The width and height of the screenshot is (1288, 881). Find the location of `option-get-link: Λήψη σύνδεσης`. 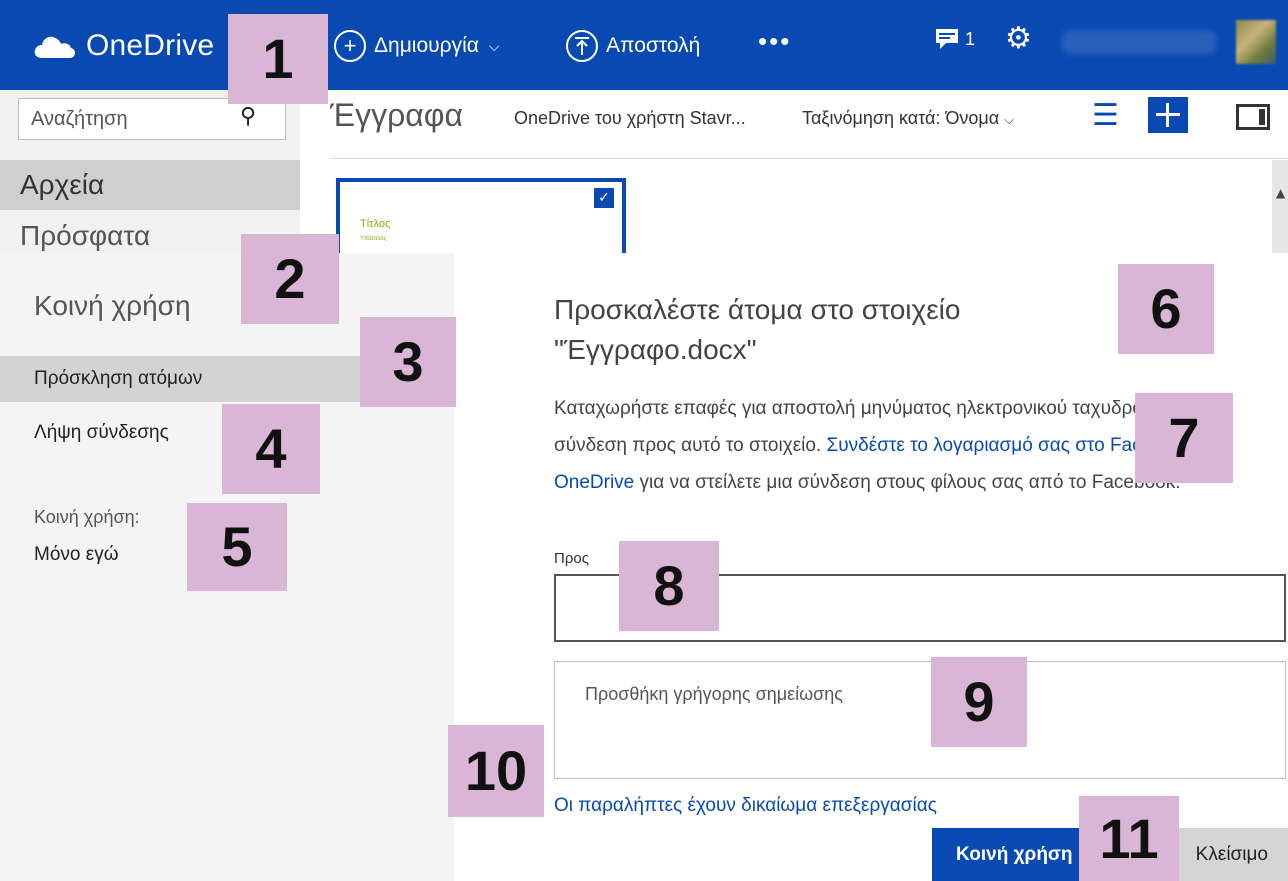

option-get-link: Λήψη σύνδεσης is located at coordinates (101, 433).